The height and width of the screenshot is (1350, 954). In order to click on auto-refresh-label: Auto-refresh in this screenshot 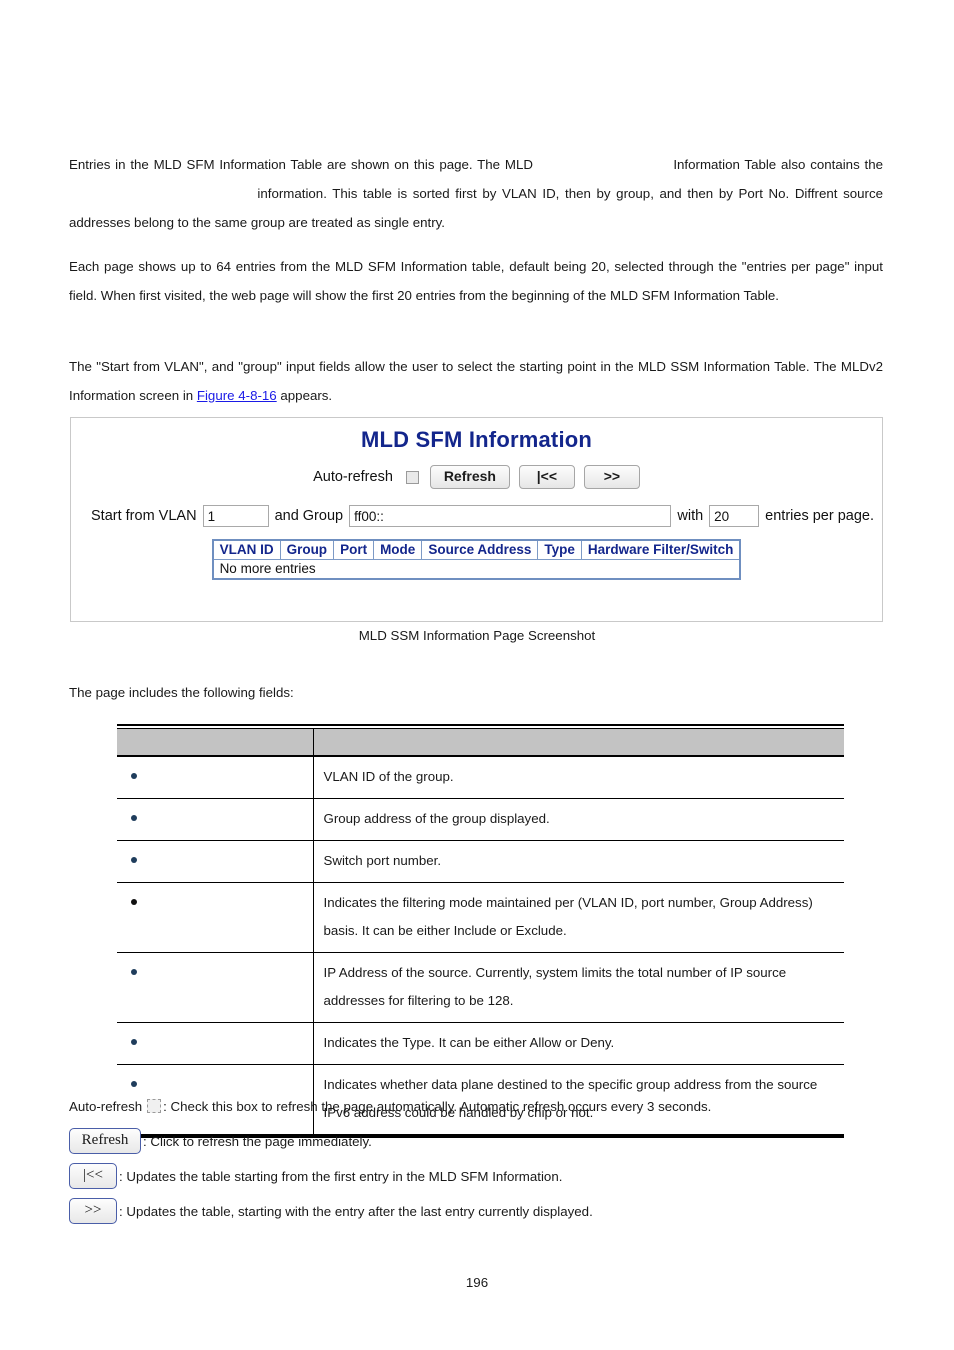, I will do `click(353, 477)`.